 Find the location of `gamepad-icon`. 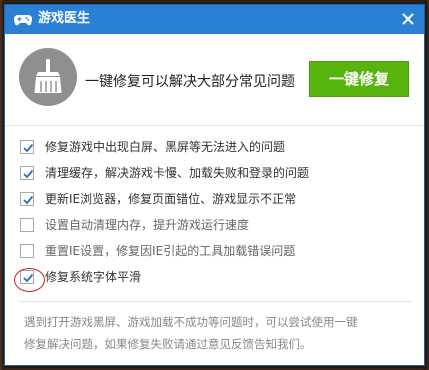

gamepad-icon is located at coordinates (23, 19).